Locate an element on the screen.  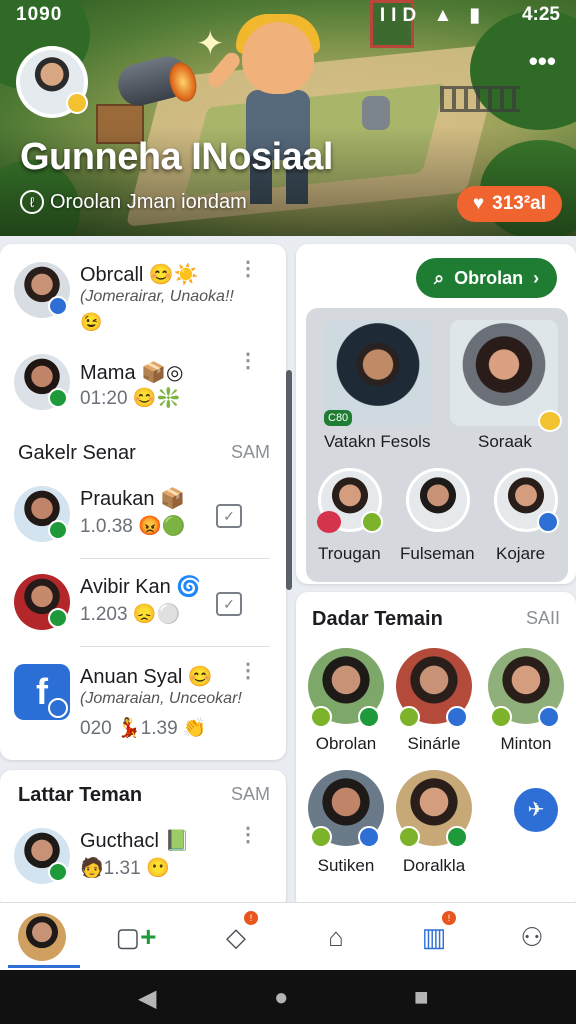
nav-person-icon: ⚇ is located at coordinates (532, 937).